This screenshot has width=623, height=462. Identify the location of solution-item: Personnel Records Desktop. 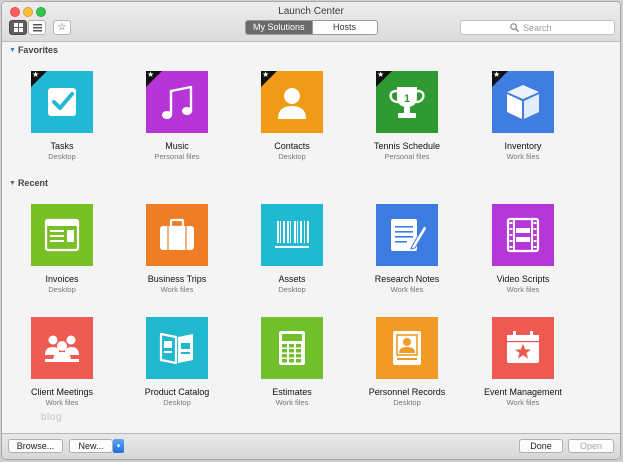
(407, 362).